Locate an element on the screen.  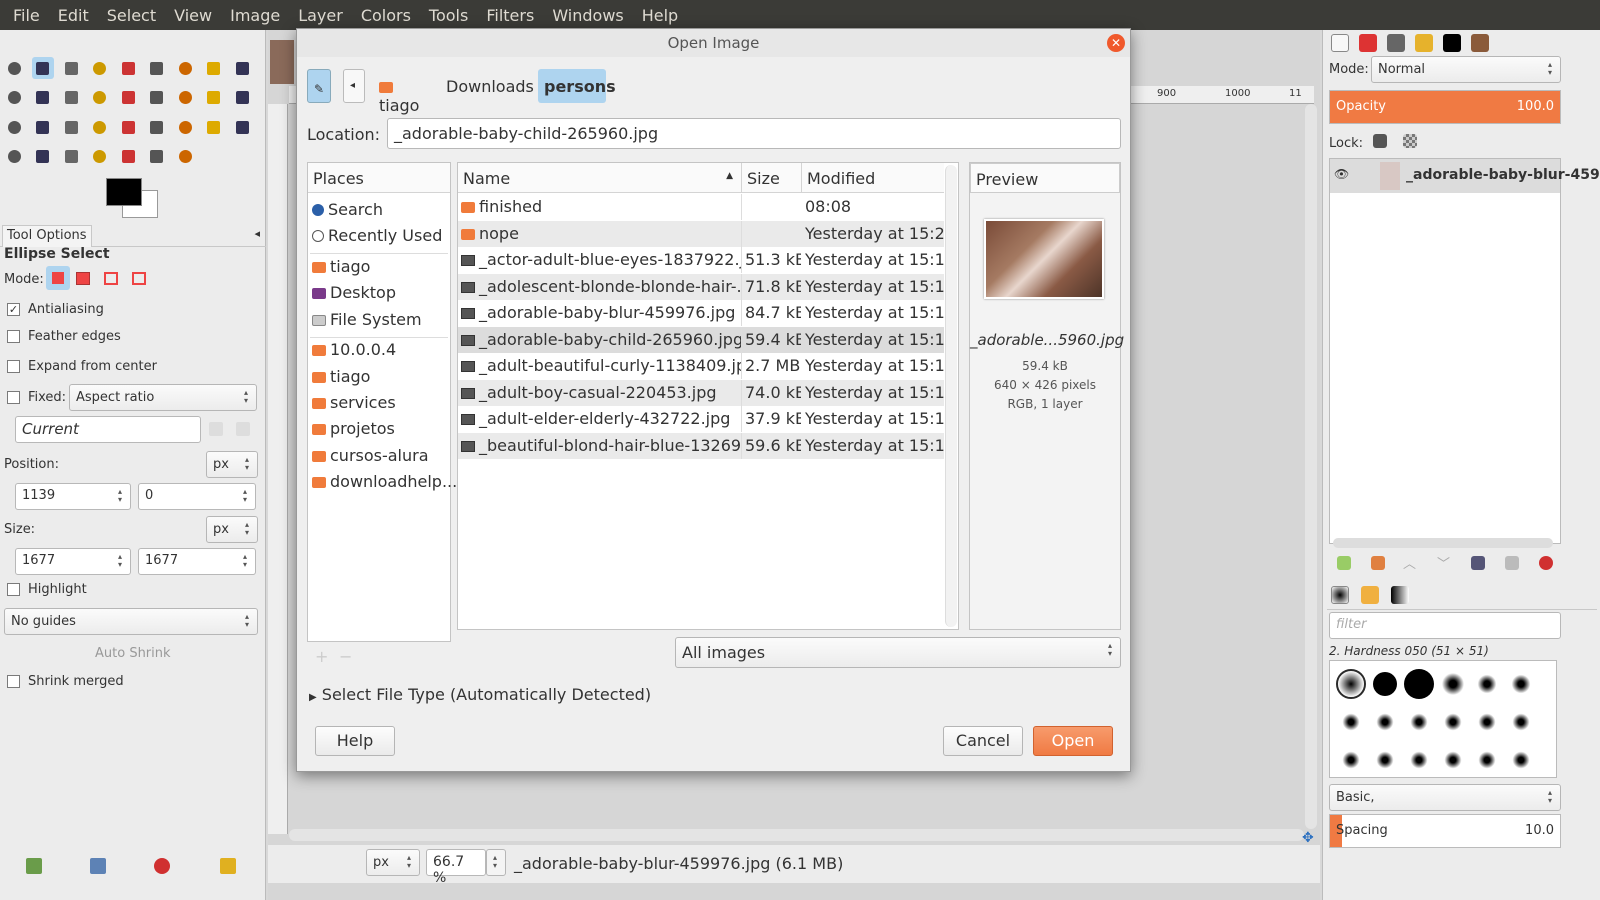
align-tool is located at coordinates (100, 98).